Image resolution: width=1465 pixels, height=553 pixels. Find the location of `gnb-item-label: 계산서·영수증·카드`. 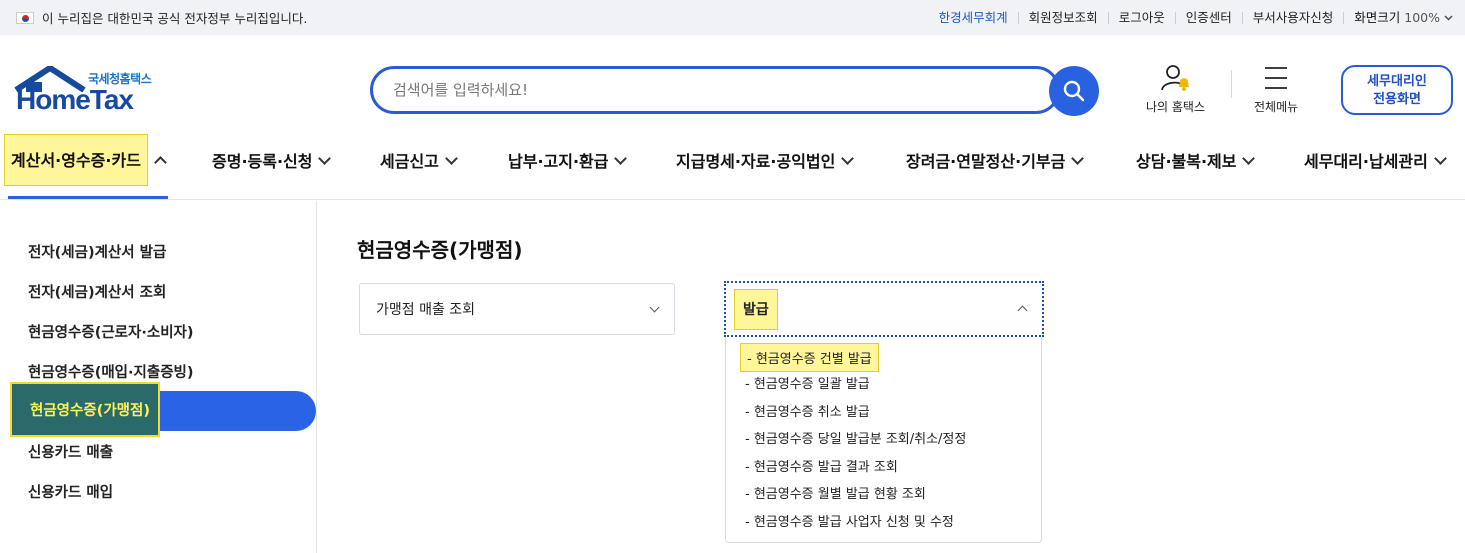

gnb-item-label: 계산서·영수증·카드 is located at coordinates (76, 160).